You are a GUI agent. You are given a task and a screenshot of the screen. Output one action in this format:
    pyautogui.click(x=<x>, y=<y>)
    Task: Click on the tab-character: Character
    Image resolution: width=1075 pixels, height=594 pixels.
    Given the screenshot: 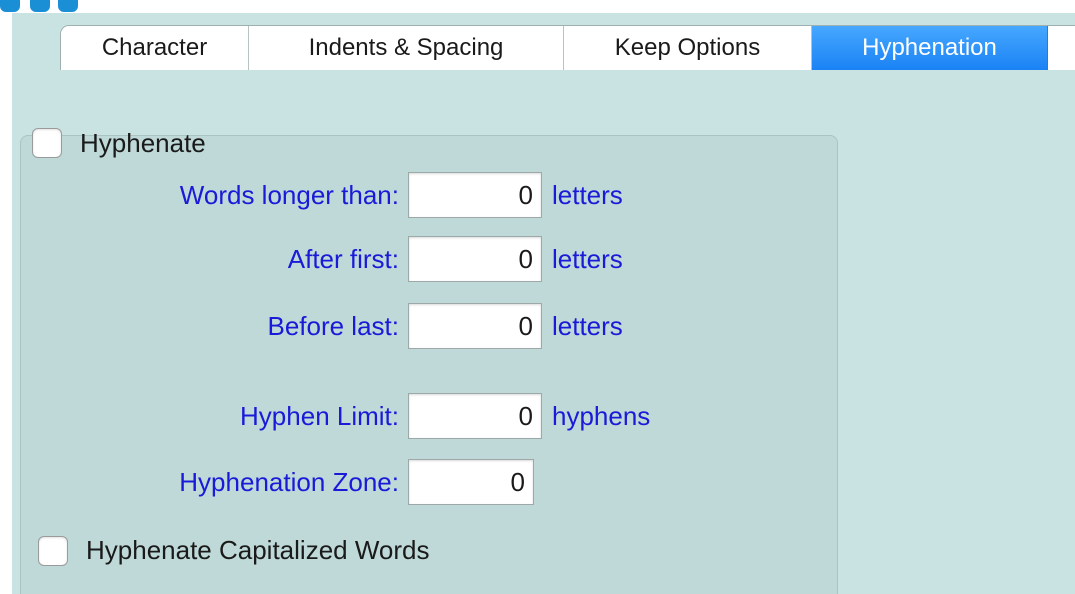 What is the action you would take?
    pyautogui.click(x=155, y=48)
    